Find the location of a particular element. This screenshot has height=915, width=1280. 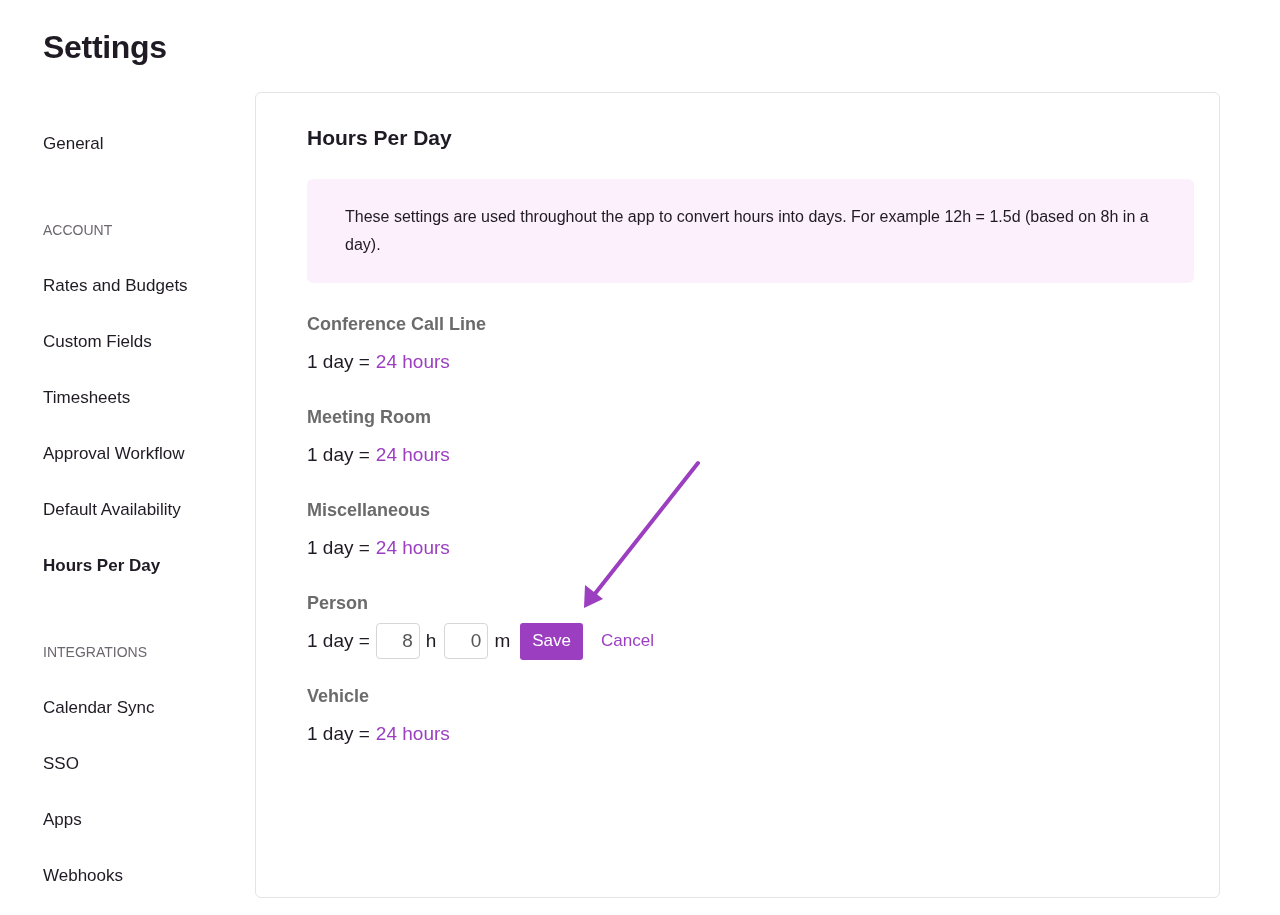

sidebar-item: Calendar Sync is located at coordinates (149, 708).